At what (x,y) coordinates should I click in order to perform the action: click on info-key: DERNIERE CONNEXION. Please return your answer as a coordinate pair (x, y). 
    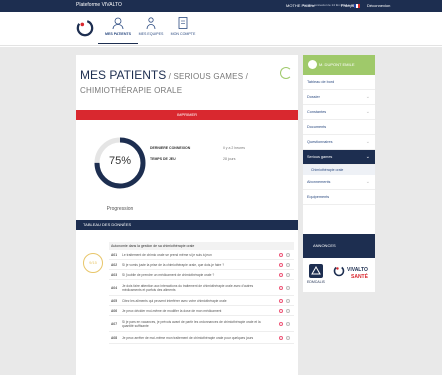
    Looking at the image, I should click on (170, 148).